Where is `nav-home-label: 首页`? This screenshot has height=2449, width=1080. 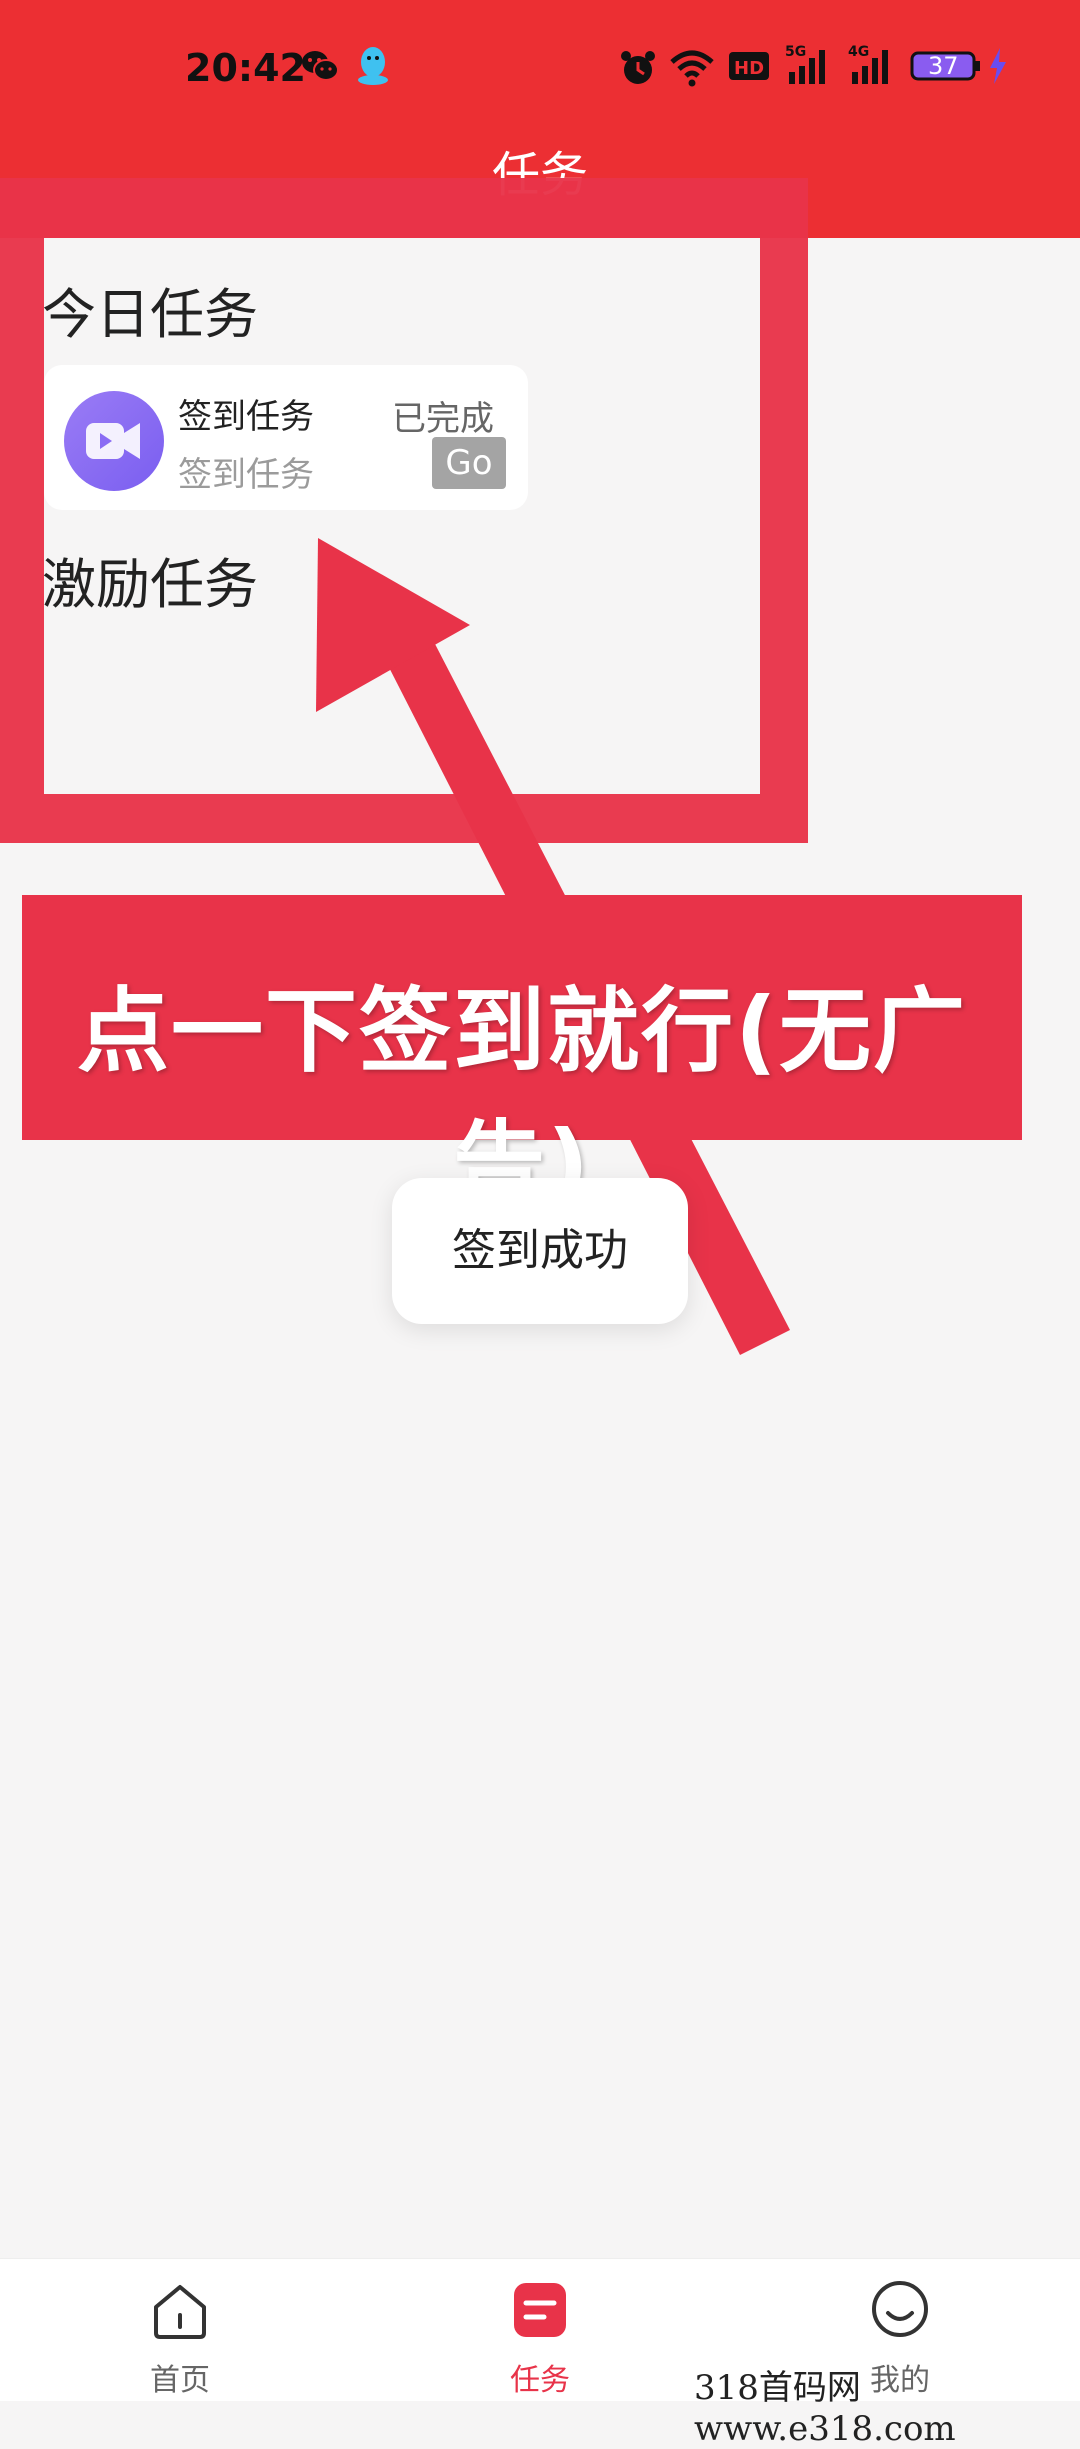 nav-home-label: 首页 is located at coordinates (180, 2380).